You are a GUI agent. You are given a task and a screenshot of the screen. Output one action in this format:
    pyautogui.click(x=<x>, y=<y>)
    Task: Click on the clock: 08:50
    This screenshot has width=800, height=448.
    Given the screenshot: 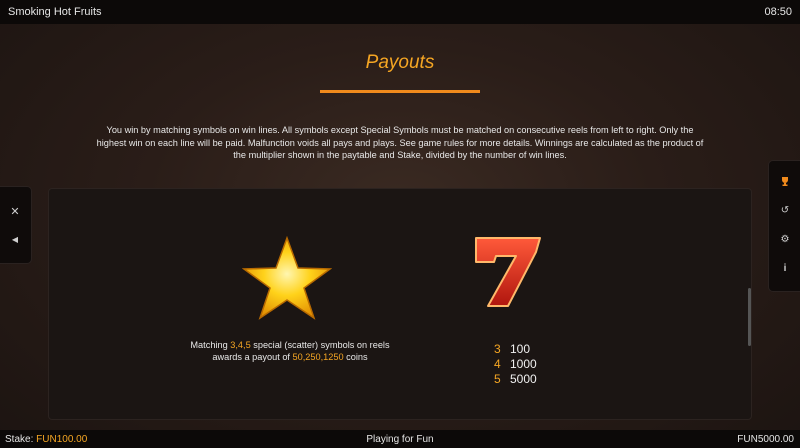 What is the action you would take?
    pyautogui.click(x=778, y=12)
    